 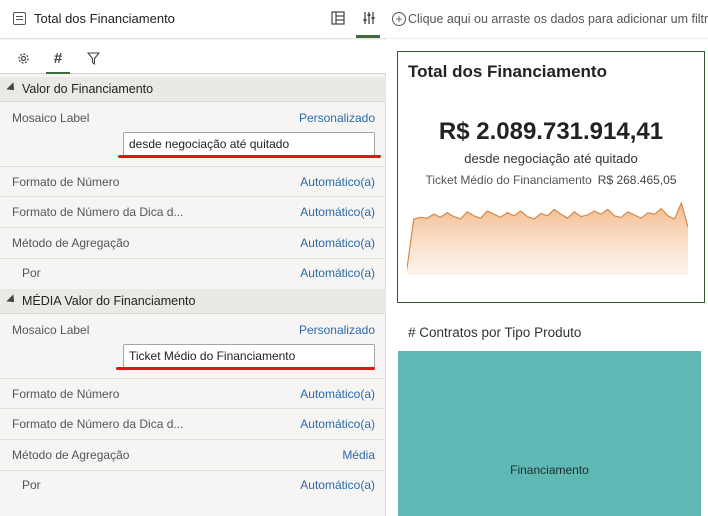 What do you see at coordinates (549, 433) in the screenshot?
I see `treemap-chart: Financiamento` at bounding box center [549, 433].